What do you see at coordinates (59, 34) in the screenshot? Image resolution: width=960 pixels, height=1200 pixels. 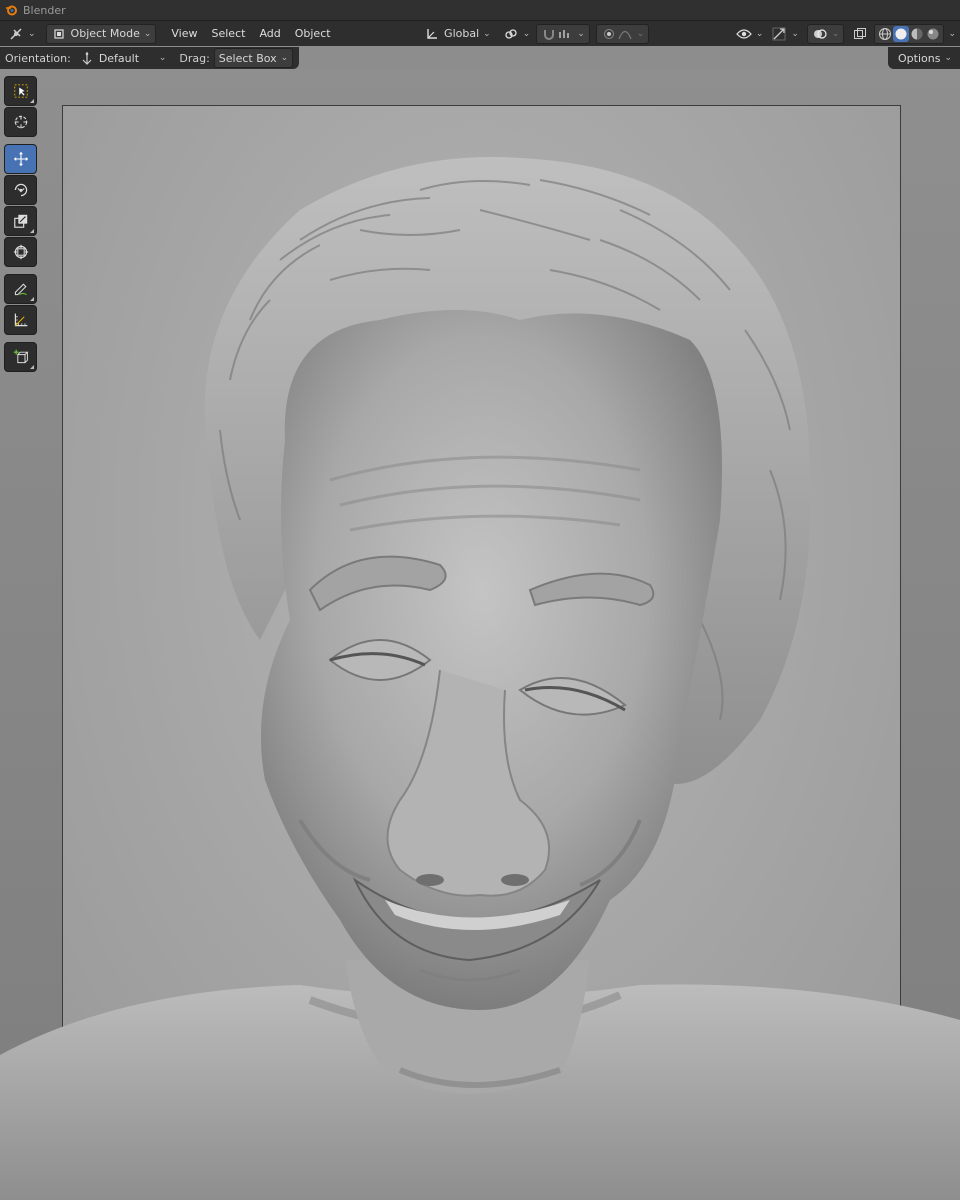 I see `object-mode-icon` at bounding box center [59, 34].